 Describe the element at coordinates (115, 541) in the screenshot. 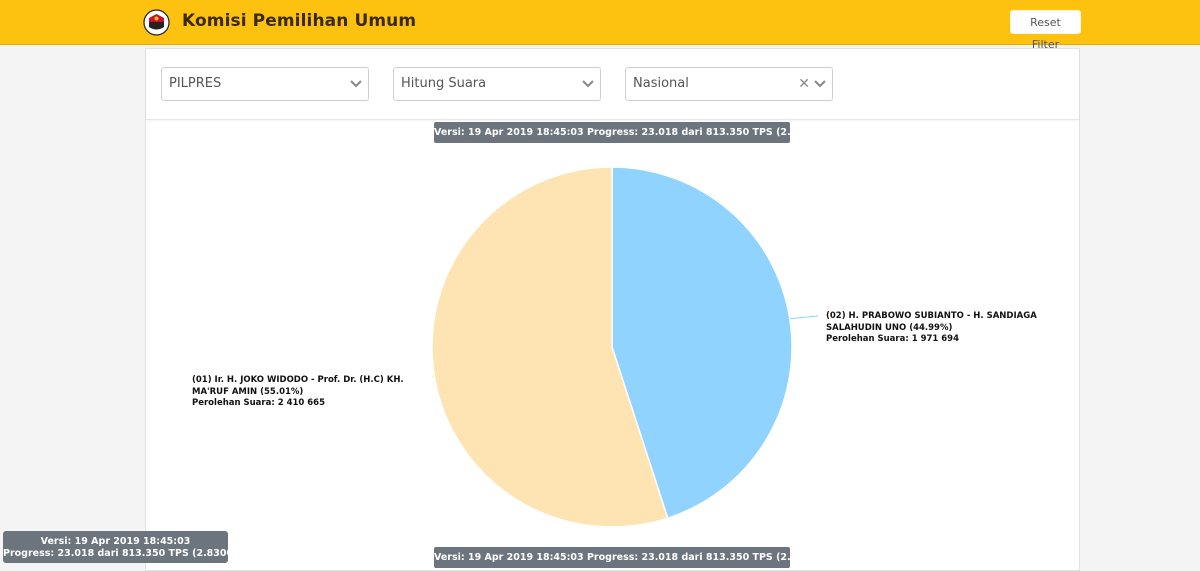

I see `version-corner-line1: Versi: 19 Apr 2019 18:45:03` at that location.